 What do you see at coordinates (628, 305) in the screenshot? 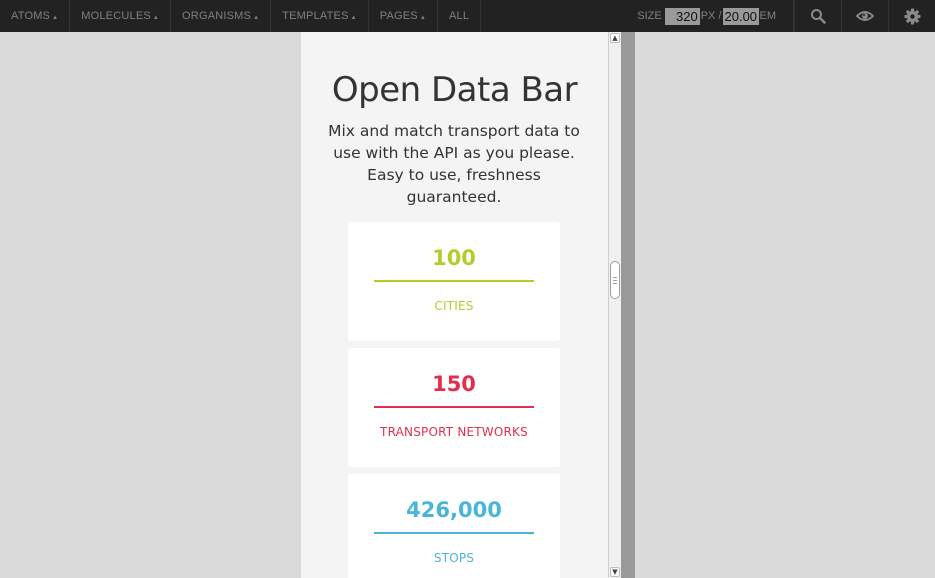
I see `viewport-resize-handle` at bounding box center [628, 305].